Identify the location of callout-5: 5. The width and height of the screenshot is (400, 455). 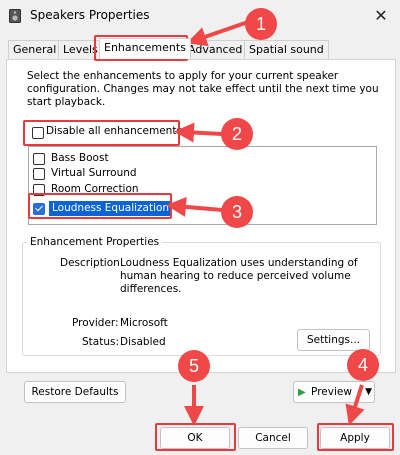
(194, 366).